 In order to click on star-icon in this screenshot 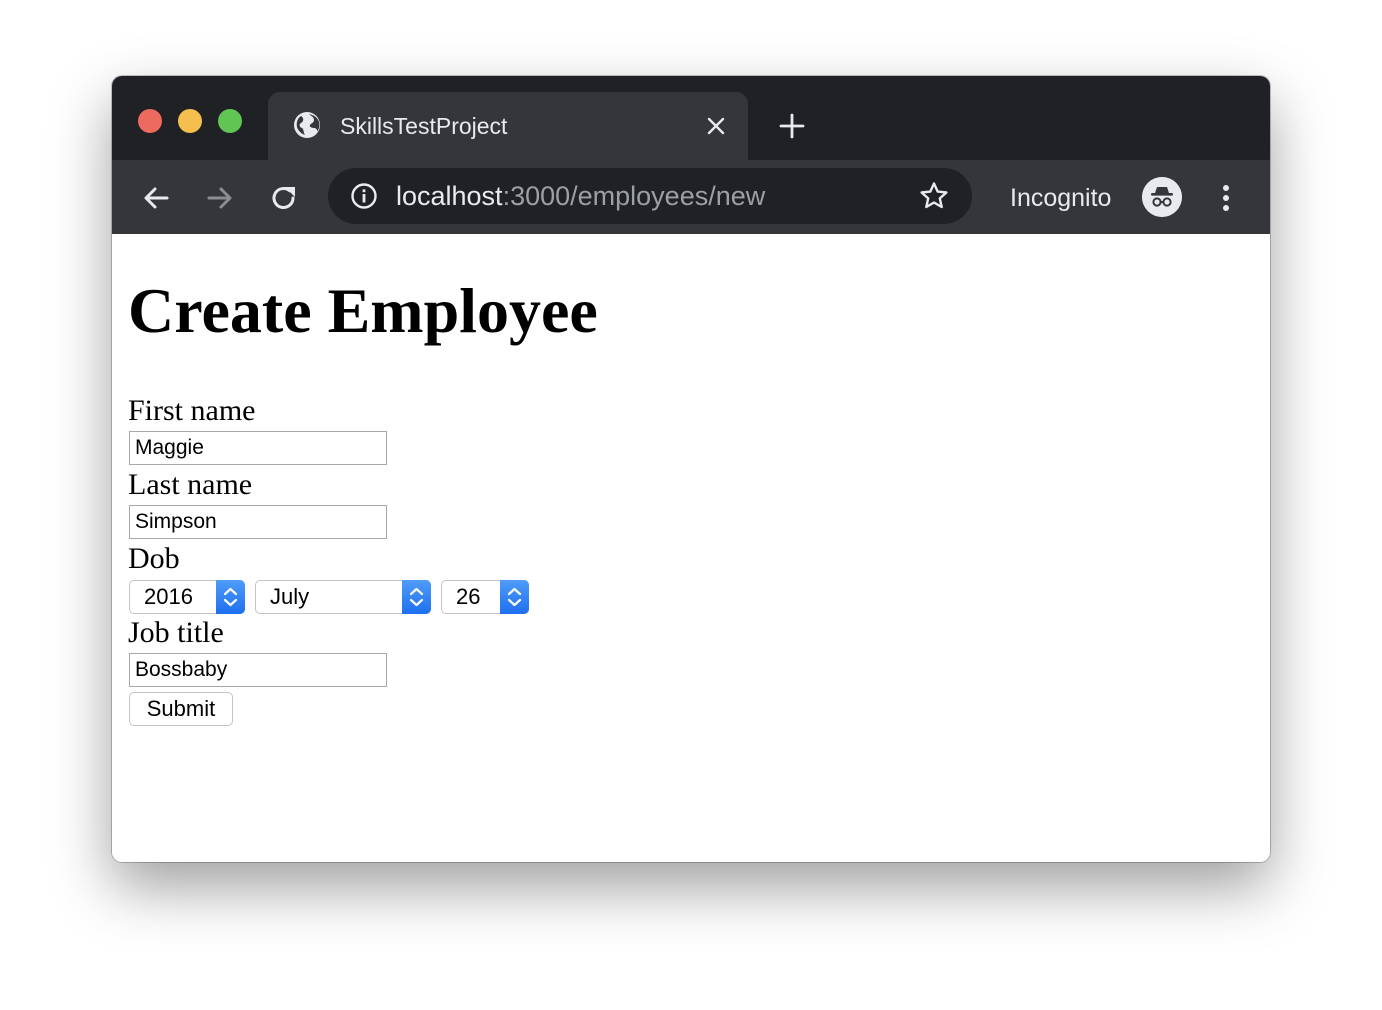, I will do `click(934, 196)`.